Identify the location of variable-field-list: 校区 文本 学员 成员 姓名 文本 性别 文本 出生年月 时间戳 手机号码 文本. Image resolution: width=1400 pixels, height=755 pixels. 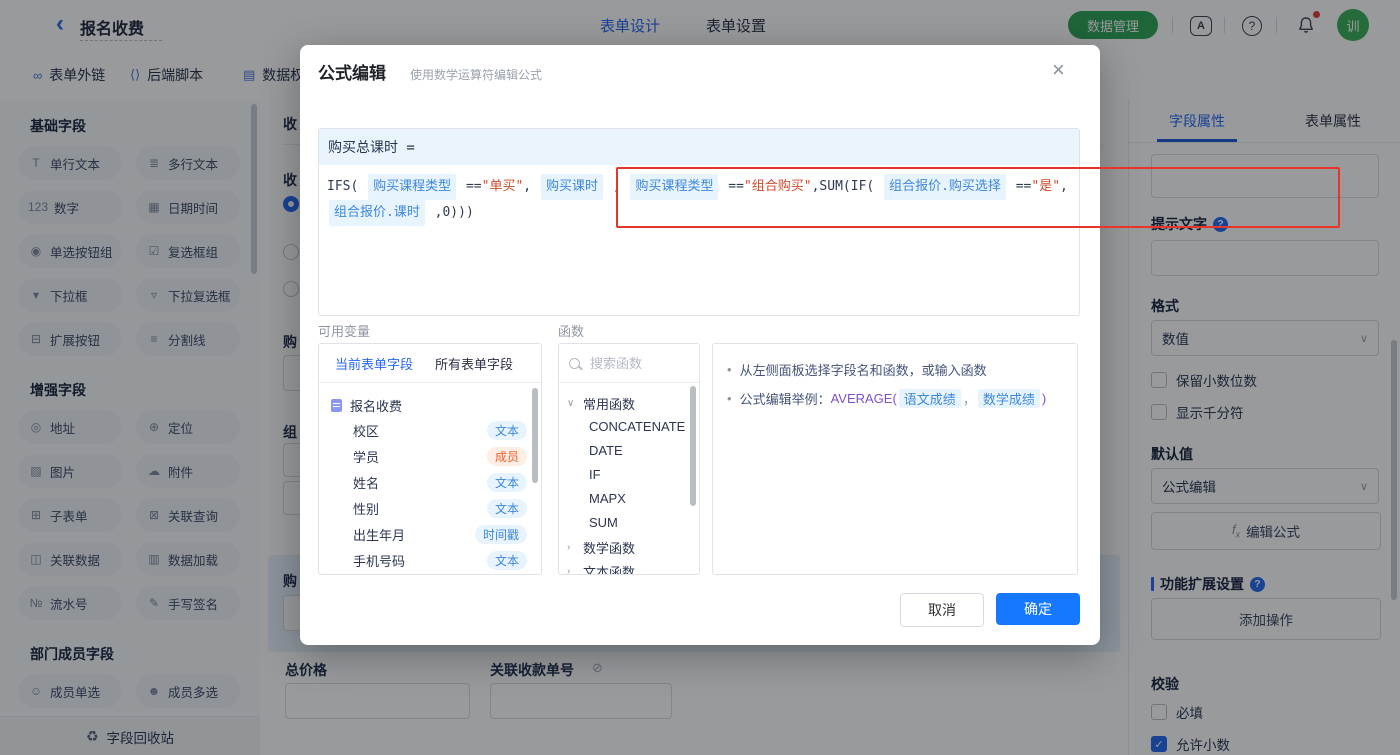
(431, 495).